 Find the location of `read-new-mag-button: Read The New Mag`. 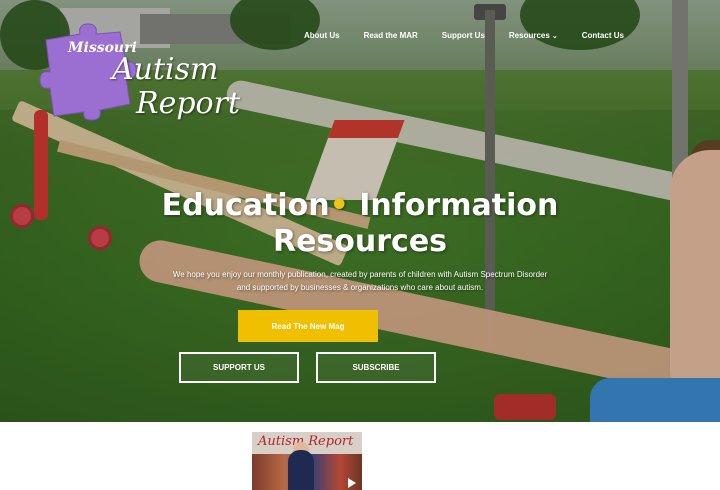

read-new-mag-button: Read The New Mag is located at coordinates (308, 326).